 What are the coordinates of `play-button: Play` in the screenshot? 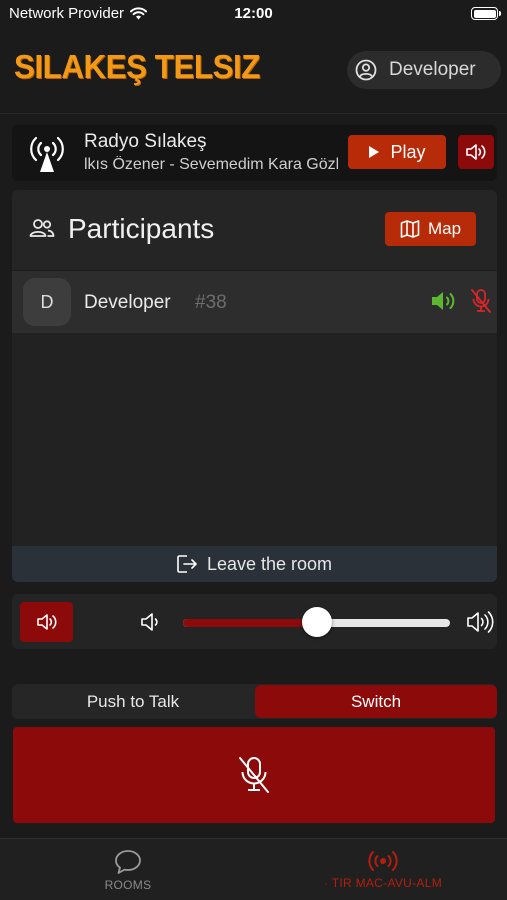 It's located at (397, 152).